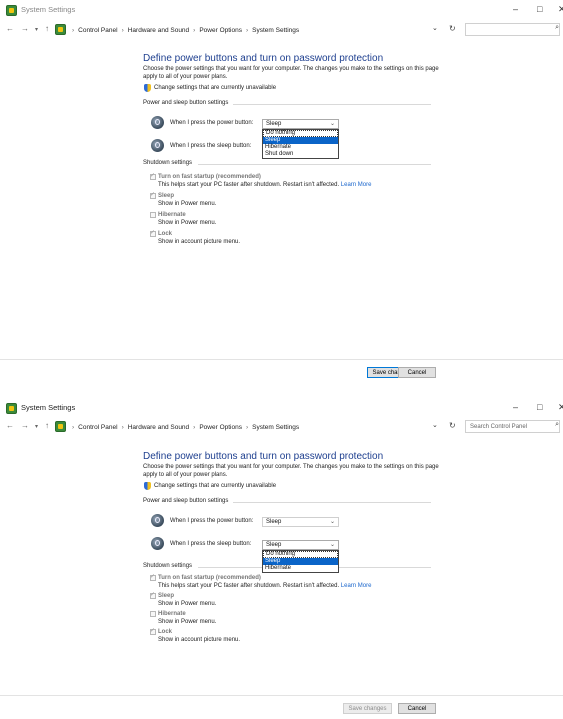 The image size is (563, 719). What do you see at coordinates (166, 196) in the screenshot?
I see `sleep-option-title: Sleep` at bounding box center [166, 196].